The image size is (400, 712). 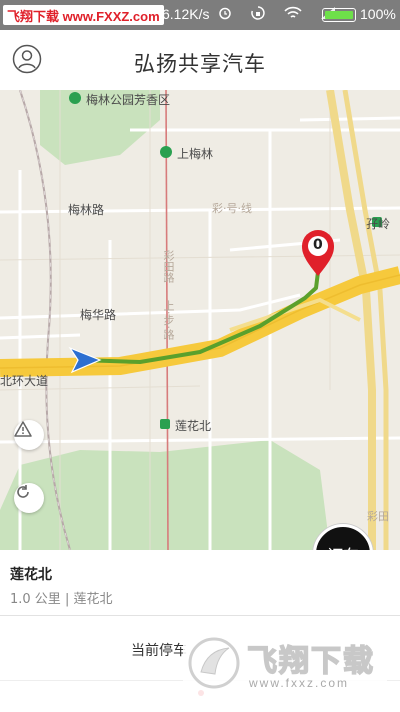 I want to click on map-label-road: 梅华路, so click(x=98, y=315).